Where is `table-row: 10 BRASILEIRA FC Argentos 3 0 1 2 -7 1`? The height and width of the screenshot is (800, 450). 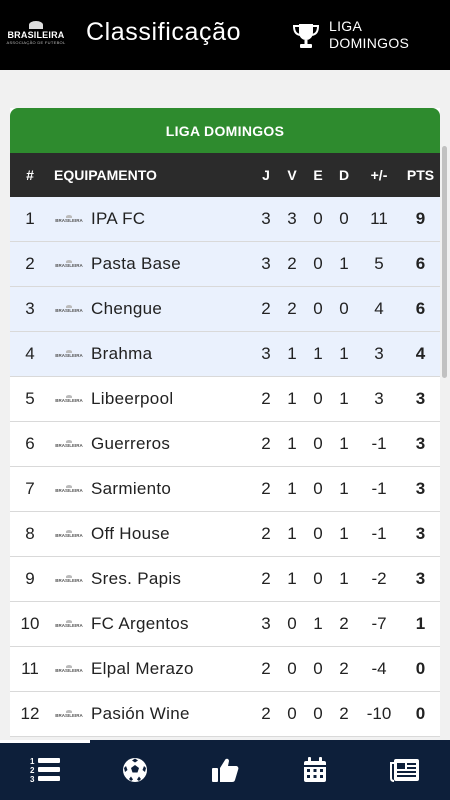 table-row: 10 BRASILEIRA FC Argentos 3 0 1 2 -7 1 is located at coordinates (225, 624).